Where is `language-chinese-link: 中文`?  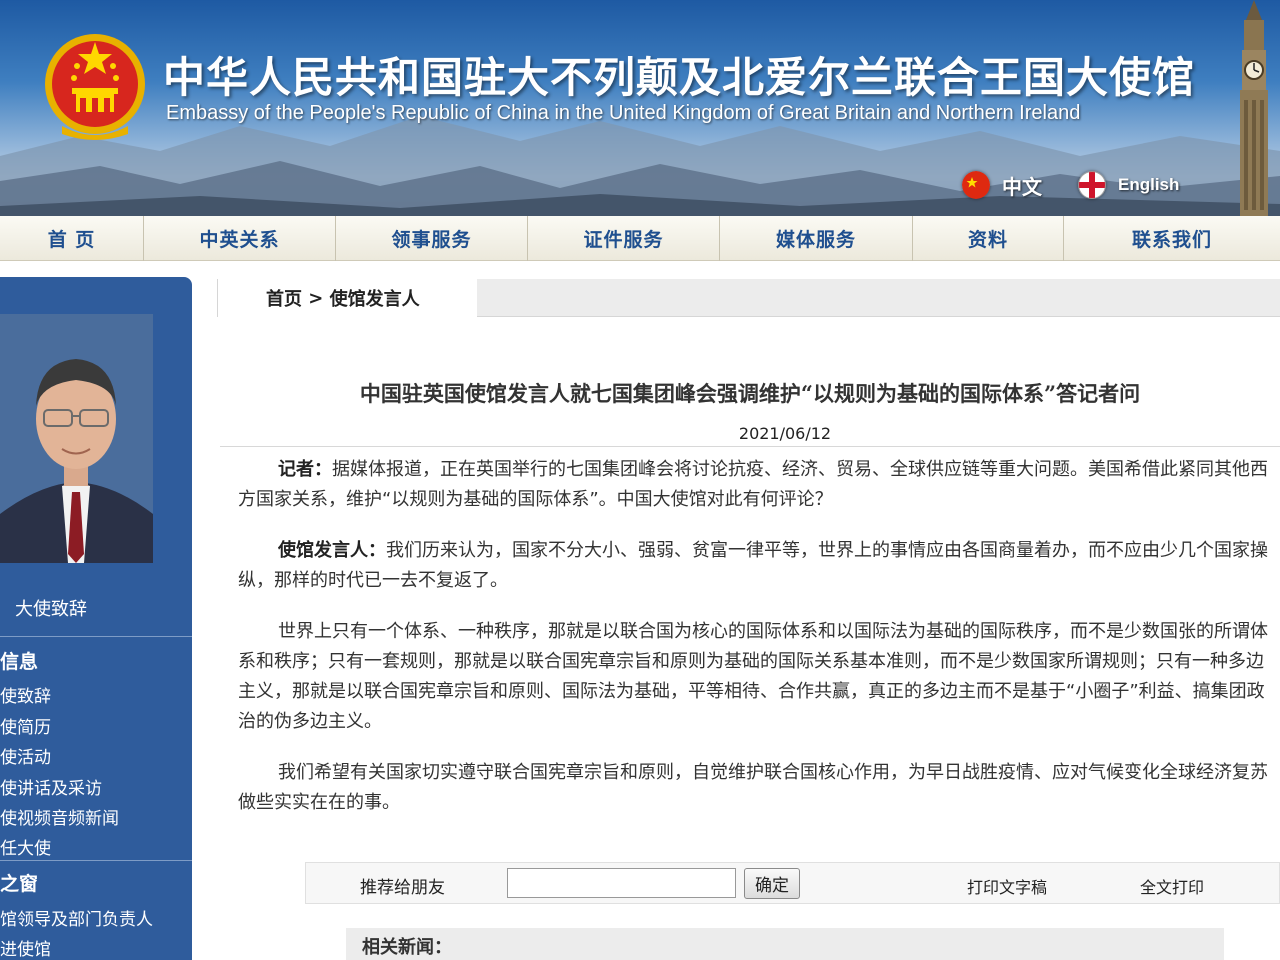 language-chinese-link: 中文 is located at coordinates (1002, 185).